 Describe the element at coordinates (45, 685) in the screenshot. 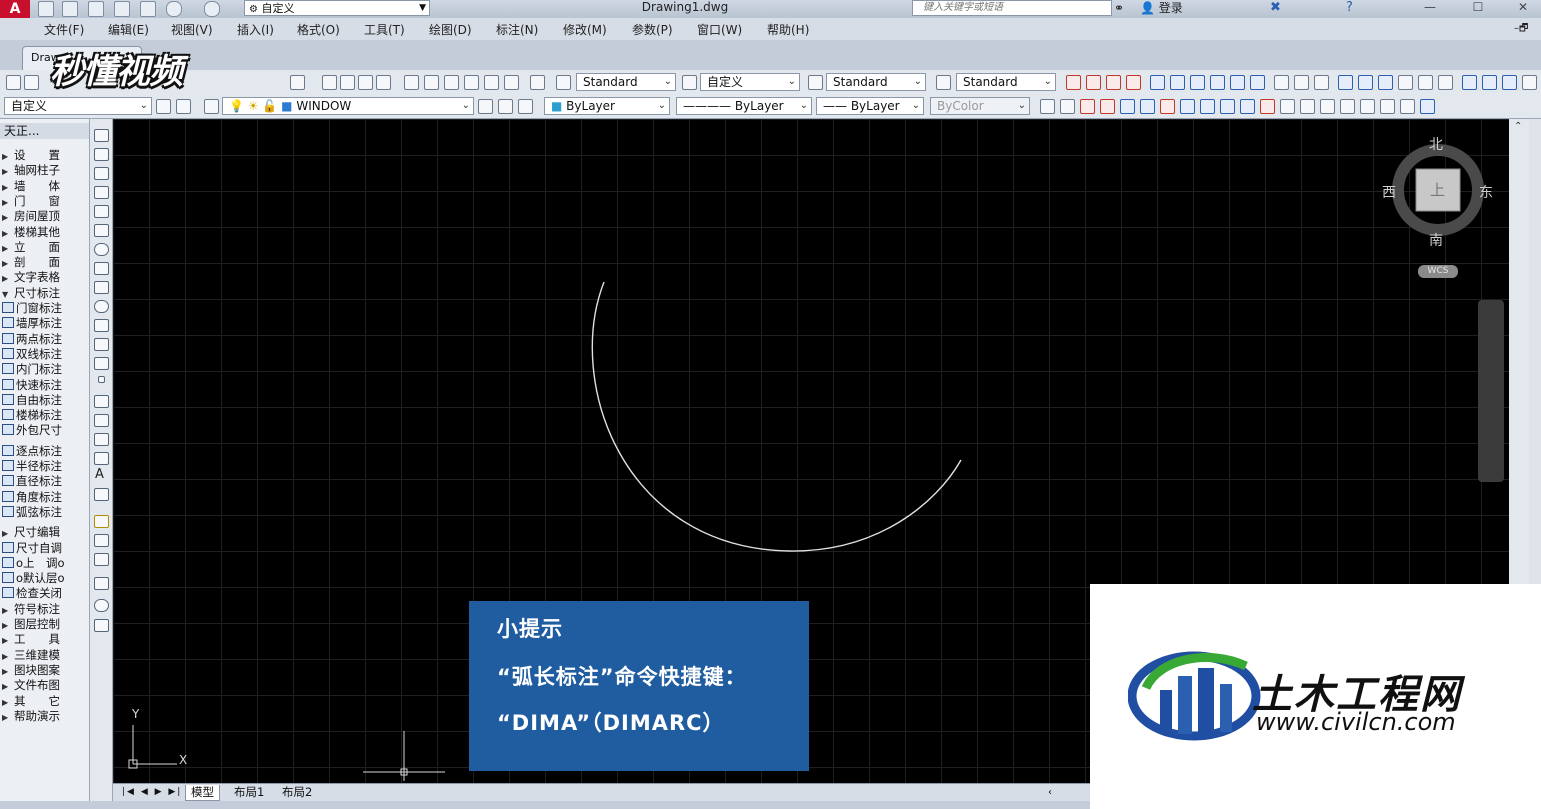

I see `panel-item: ▶ 文件布图` at that location.